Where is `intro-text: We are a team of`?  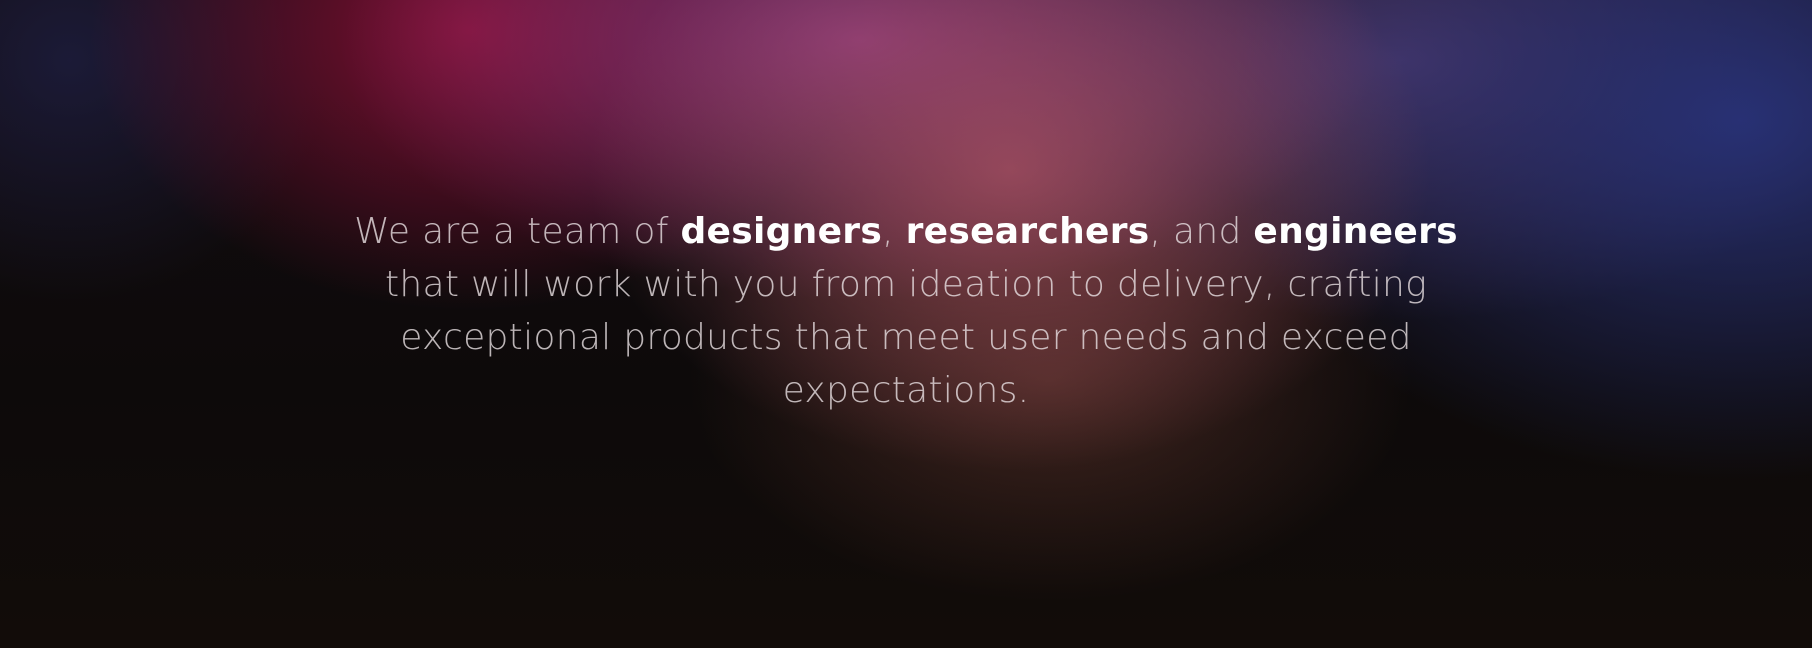 intro-text: We are a team of is located at coordinates (517, 231).